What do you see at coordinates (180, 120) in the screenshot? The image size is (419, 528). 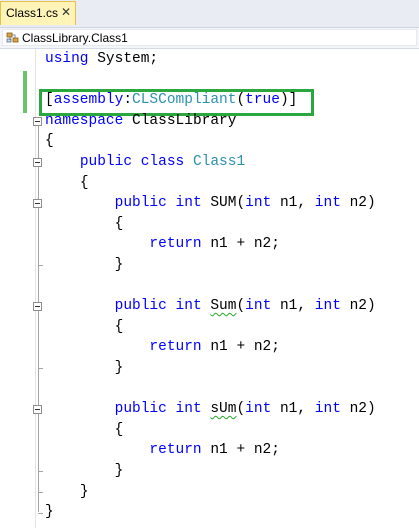 I see `code-token: ClassLibrary` at bounding box center [180, 120].